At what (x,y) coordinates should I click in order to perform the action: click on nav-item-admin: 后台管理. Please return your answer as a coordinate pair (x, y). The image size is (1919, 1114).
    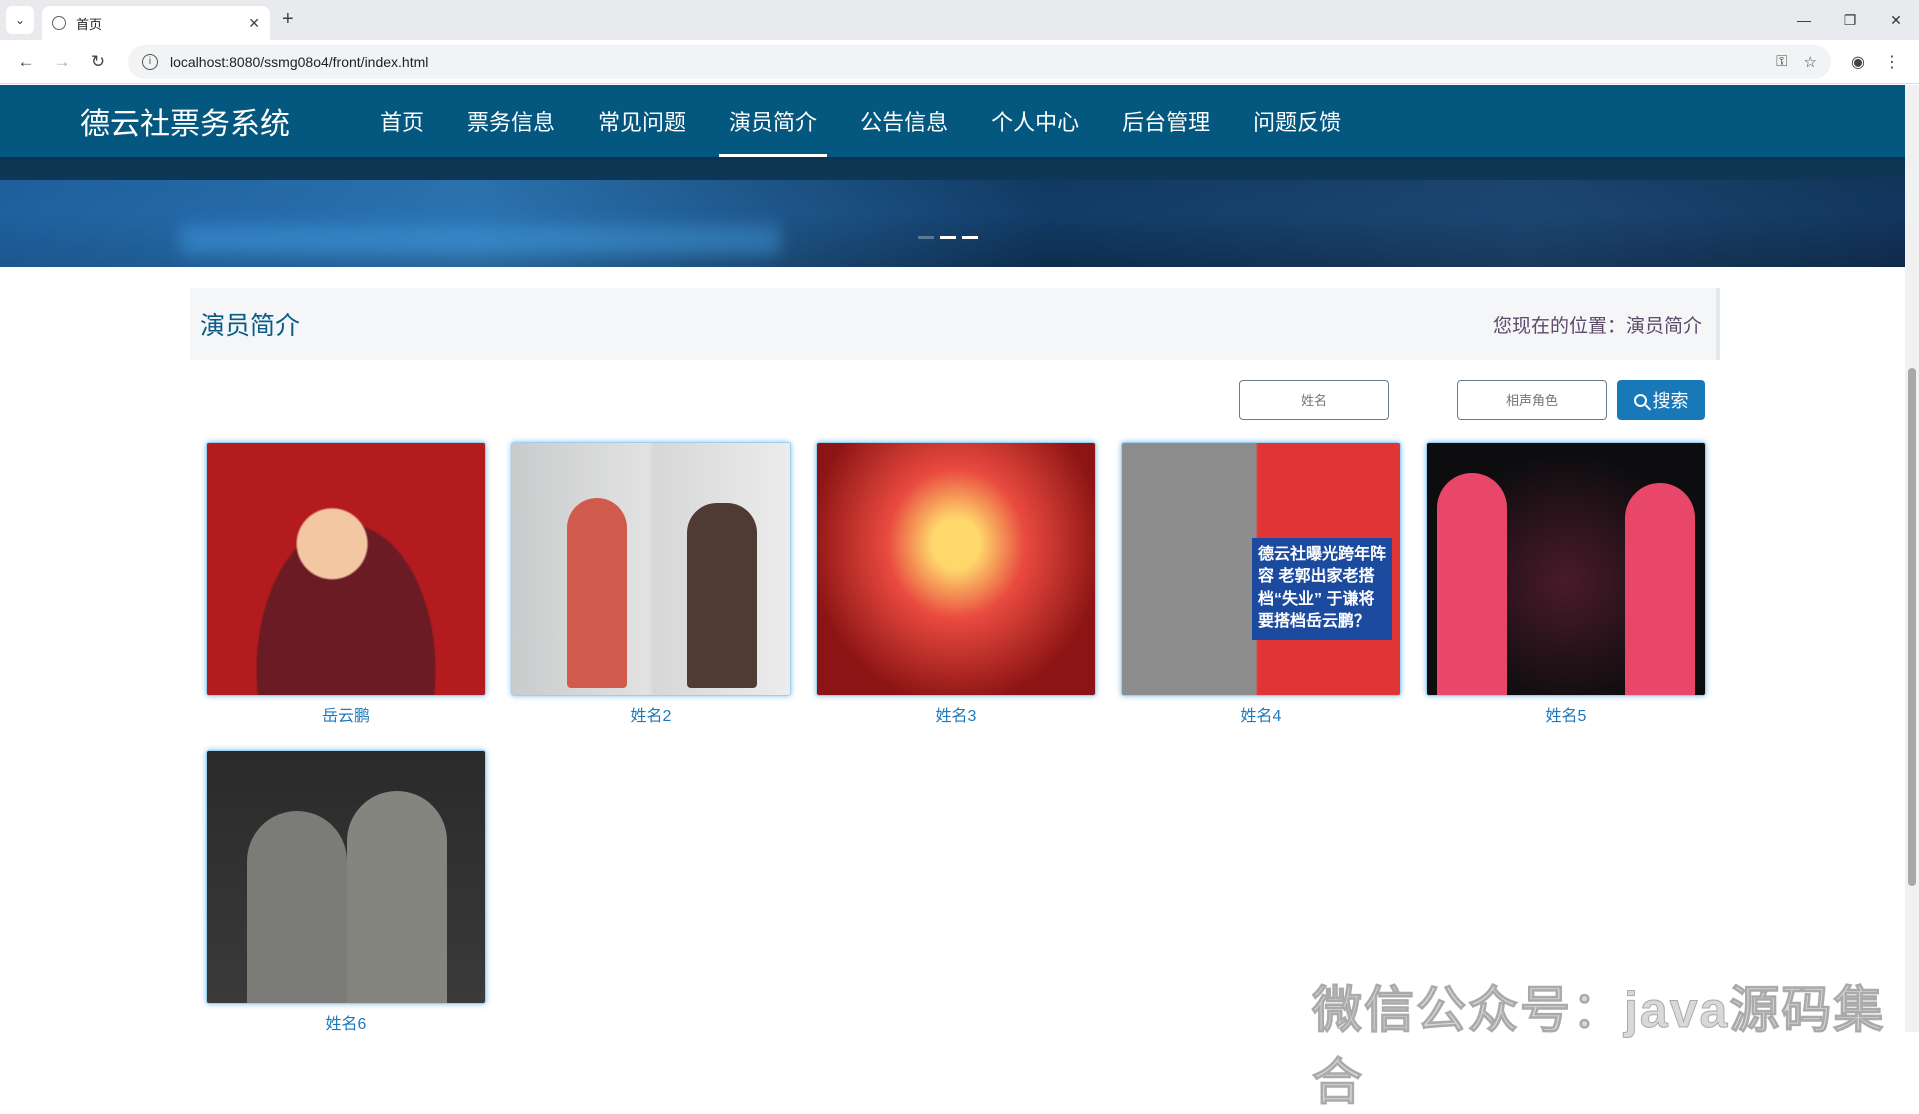
    Looking at the image, I should click on (1166, 121).